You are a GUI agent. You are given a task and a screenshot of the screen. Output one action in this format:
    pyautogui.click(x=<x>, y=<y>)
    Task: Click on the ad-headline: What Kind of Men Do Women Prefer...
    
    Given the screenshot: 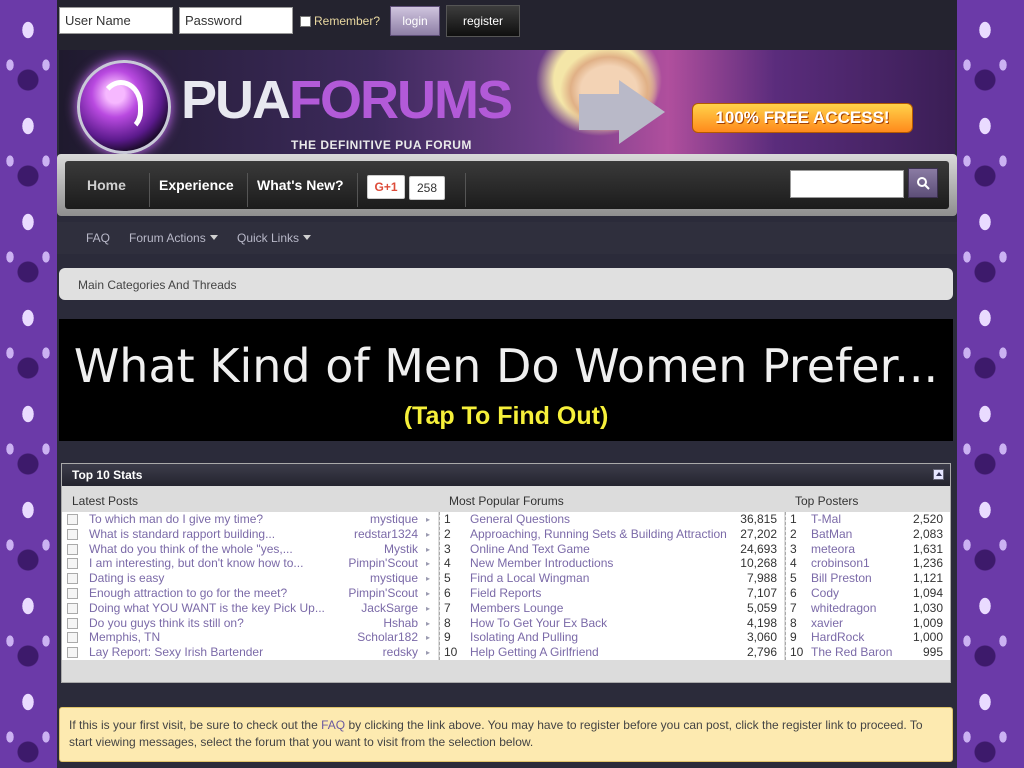 What is the action you would take?
    pyautogui.click(x=506, y=366)
    